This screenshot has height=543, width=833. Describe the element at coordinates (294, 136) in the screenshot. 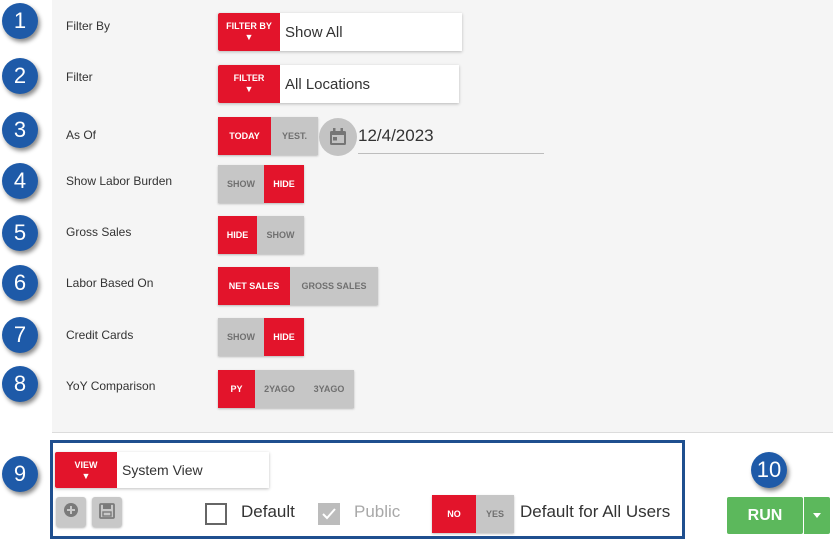

I see `option-yesterday: YEST.` at that location.